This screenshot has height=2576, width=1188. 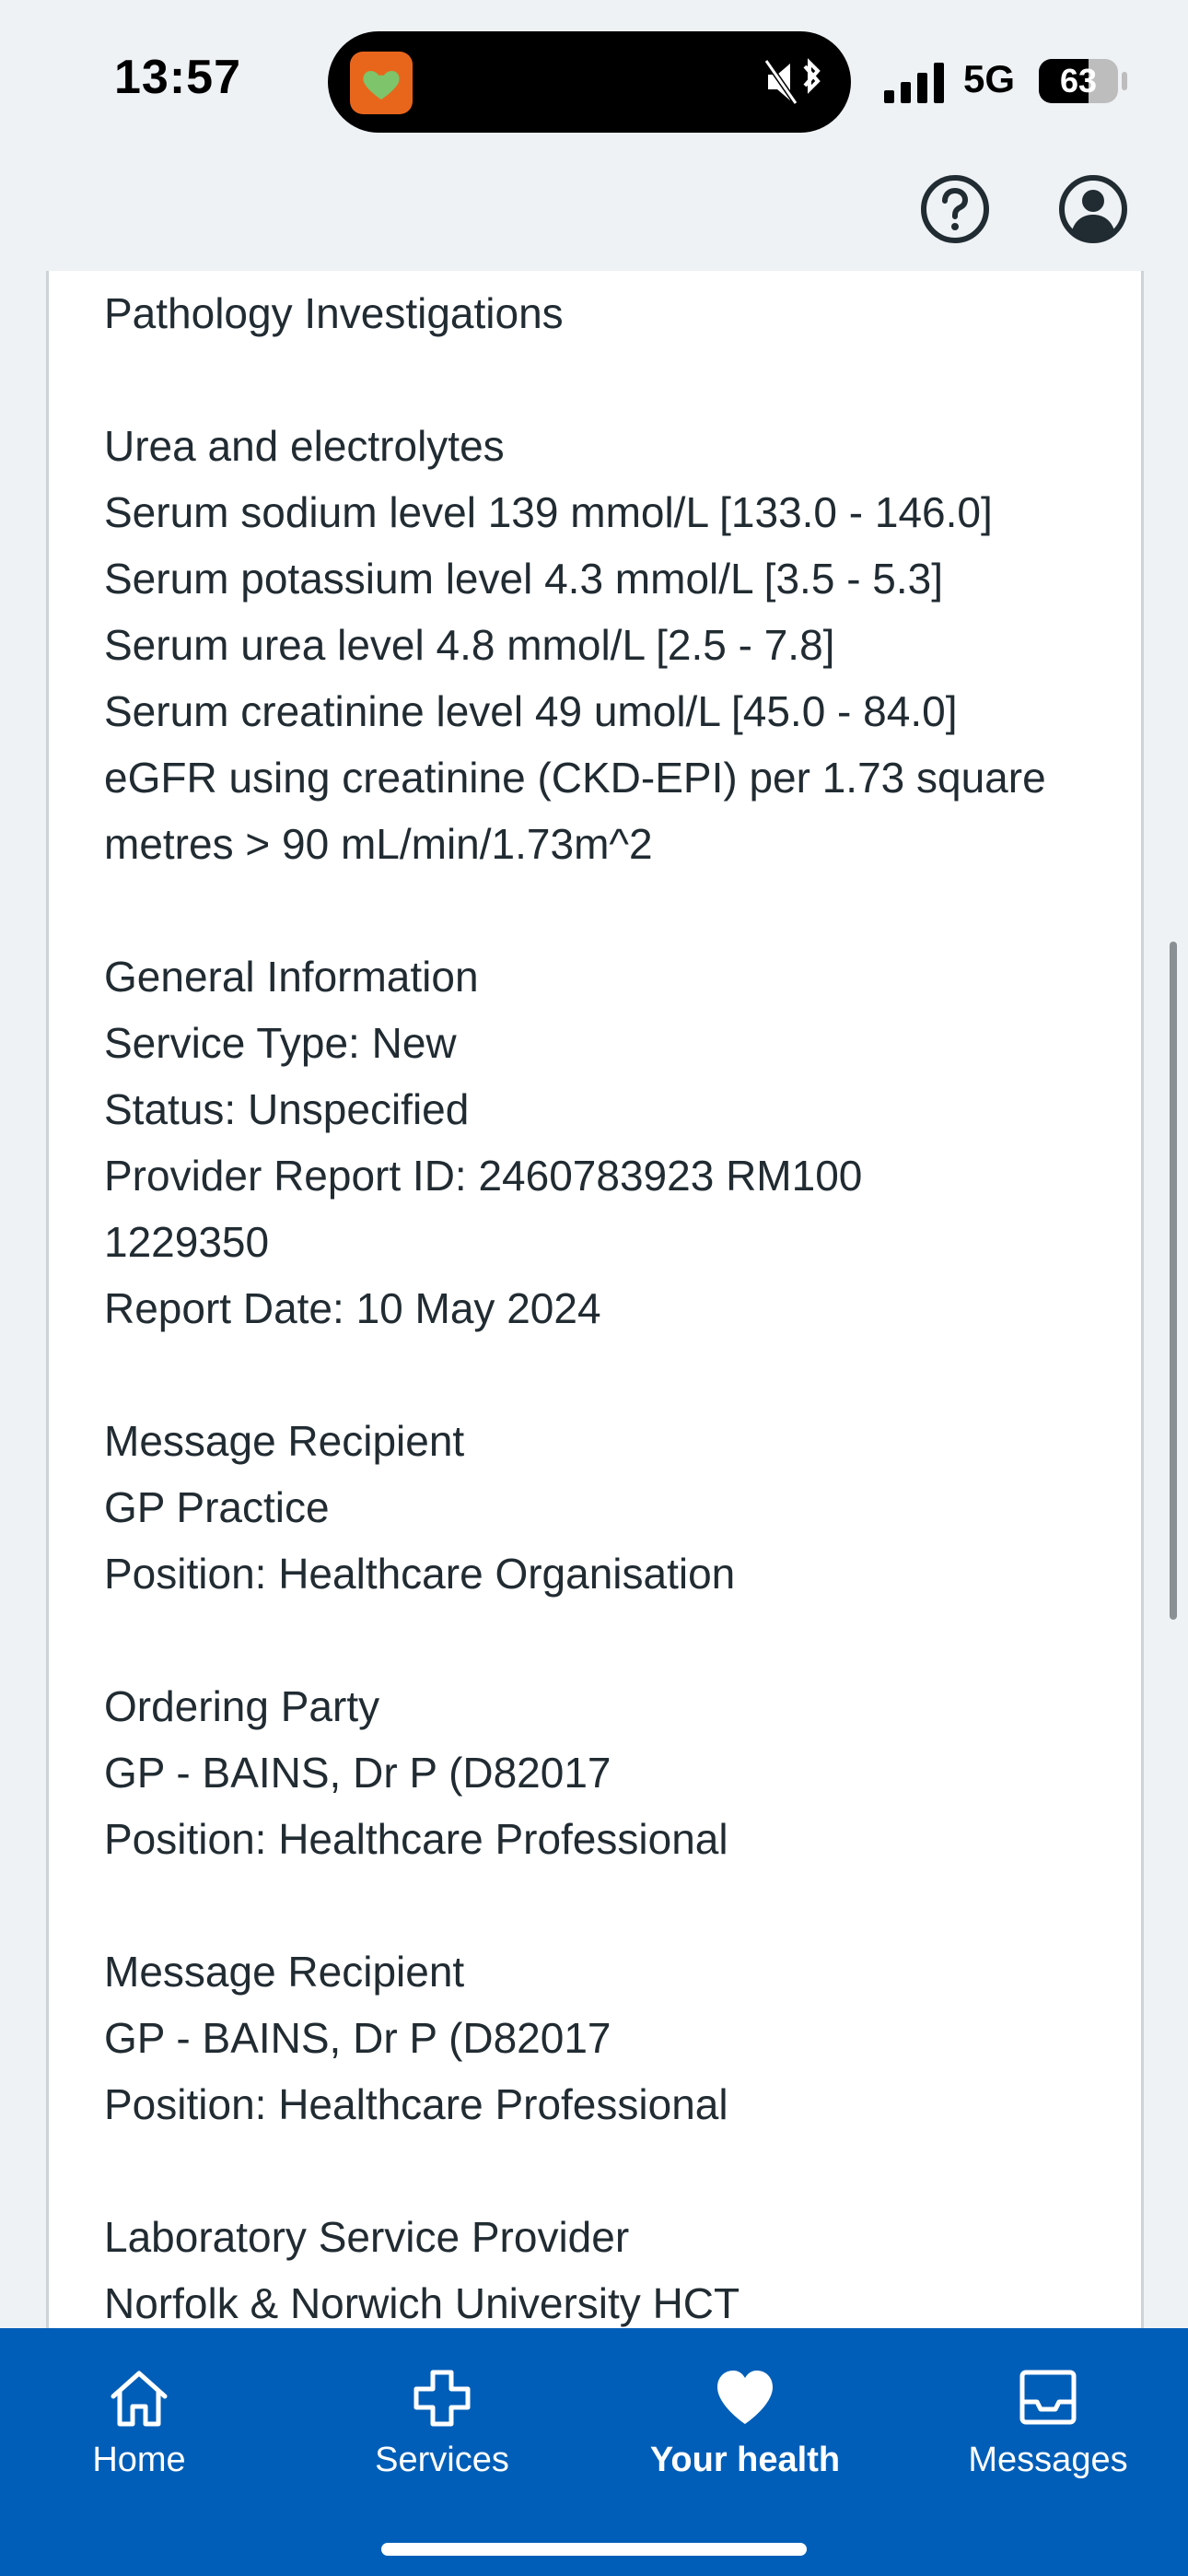 What do you see at coordinates (469, 645) in the screenshot?
I see `report-line: Serum urea level 4.8 mmol/L [2.5 - 7.8]` at bounding box center [469, 645].